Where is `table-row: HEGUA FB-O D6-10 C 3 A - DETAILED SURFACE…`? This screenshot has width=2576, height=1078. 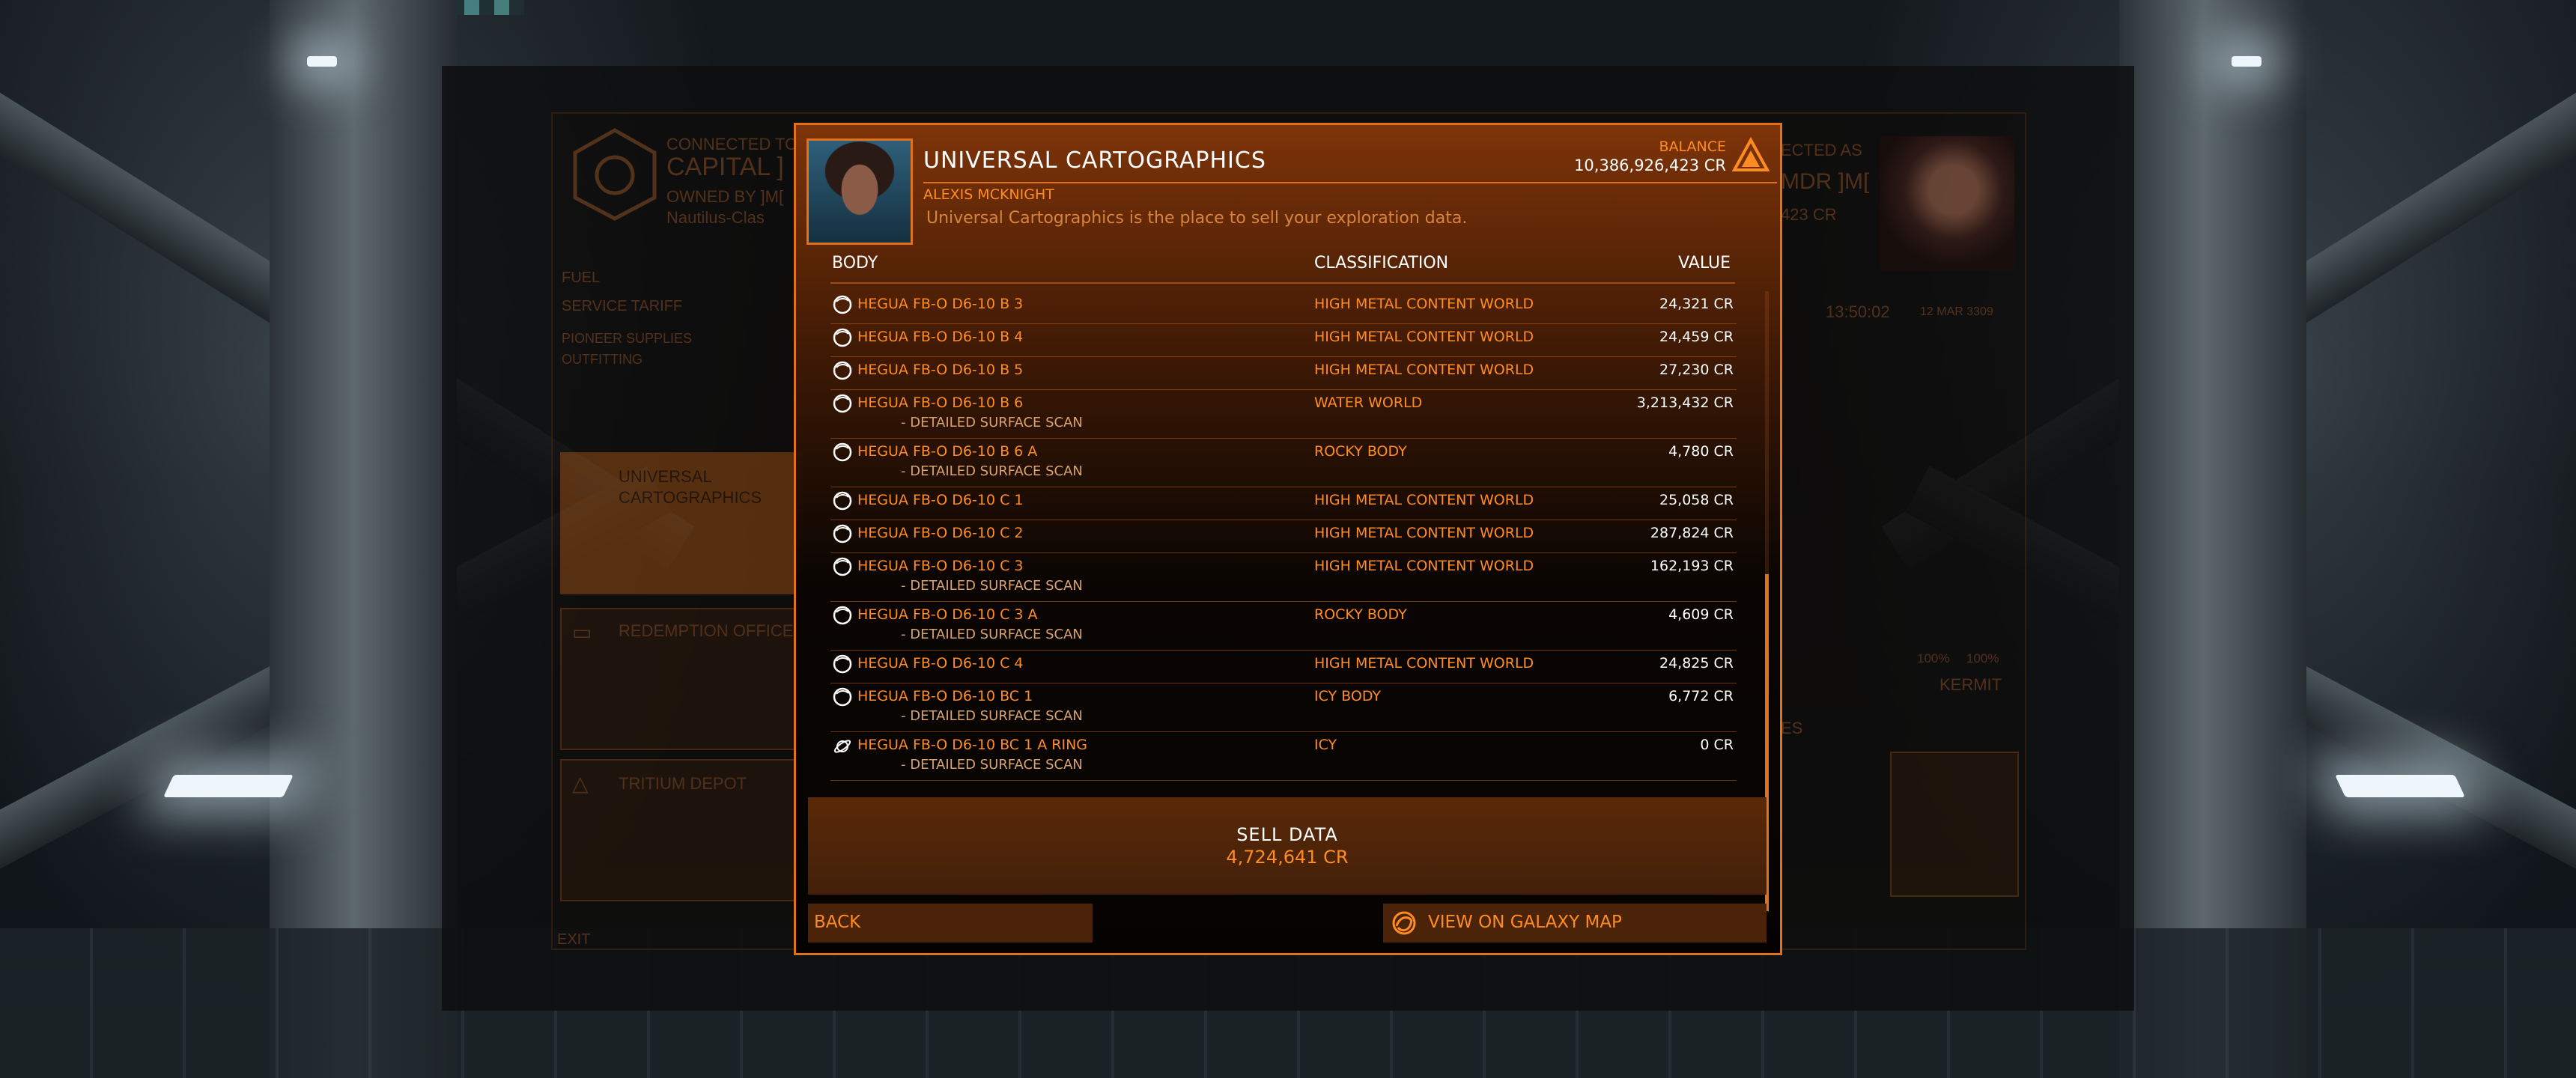
table-row: HEGUA FB-O D6-10 C 3 A - DETAILED SURFACE… is located at coordinates (1283, 626).